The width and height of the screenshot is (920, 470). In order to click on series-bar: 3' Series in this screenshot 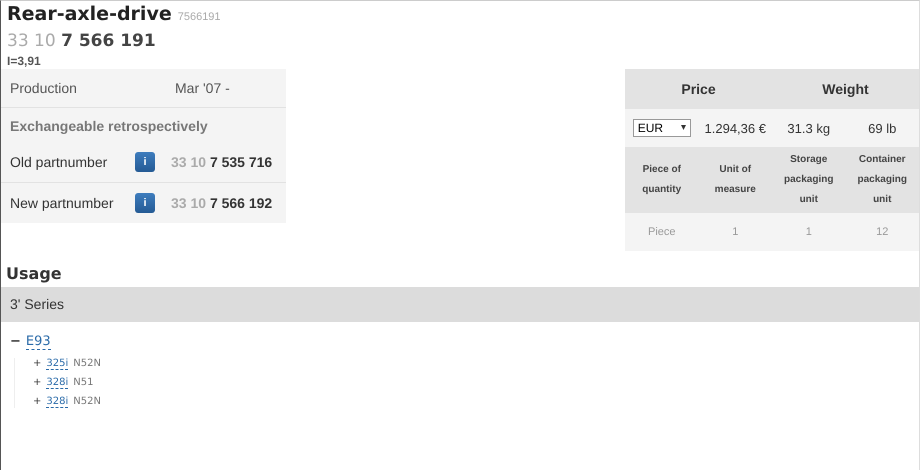, I will do `click(460, 304)`.